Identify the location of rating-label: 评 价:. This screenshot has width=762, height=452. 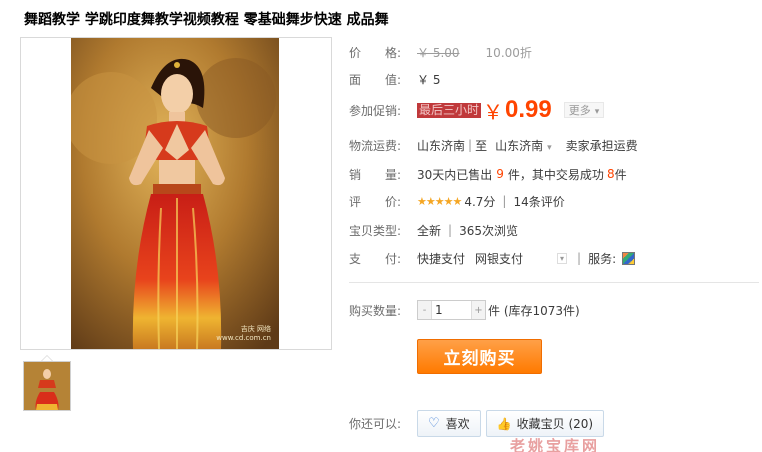
(375, 201).